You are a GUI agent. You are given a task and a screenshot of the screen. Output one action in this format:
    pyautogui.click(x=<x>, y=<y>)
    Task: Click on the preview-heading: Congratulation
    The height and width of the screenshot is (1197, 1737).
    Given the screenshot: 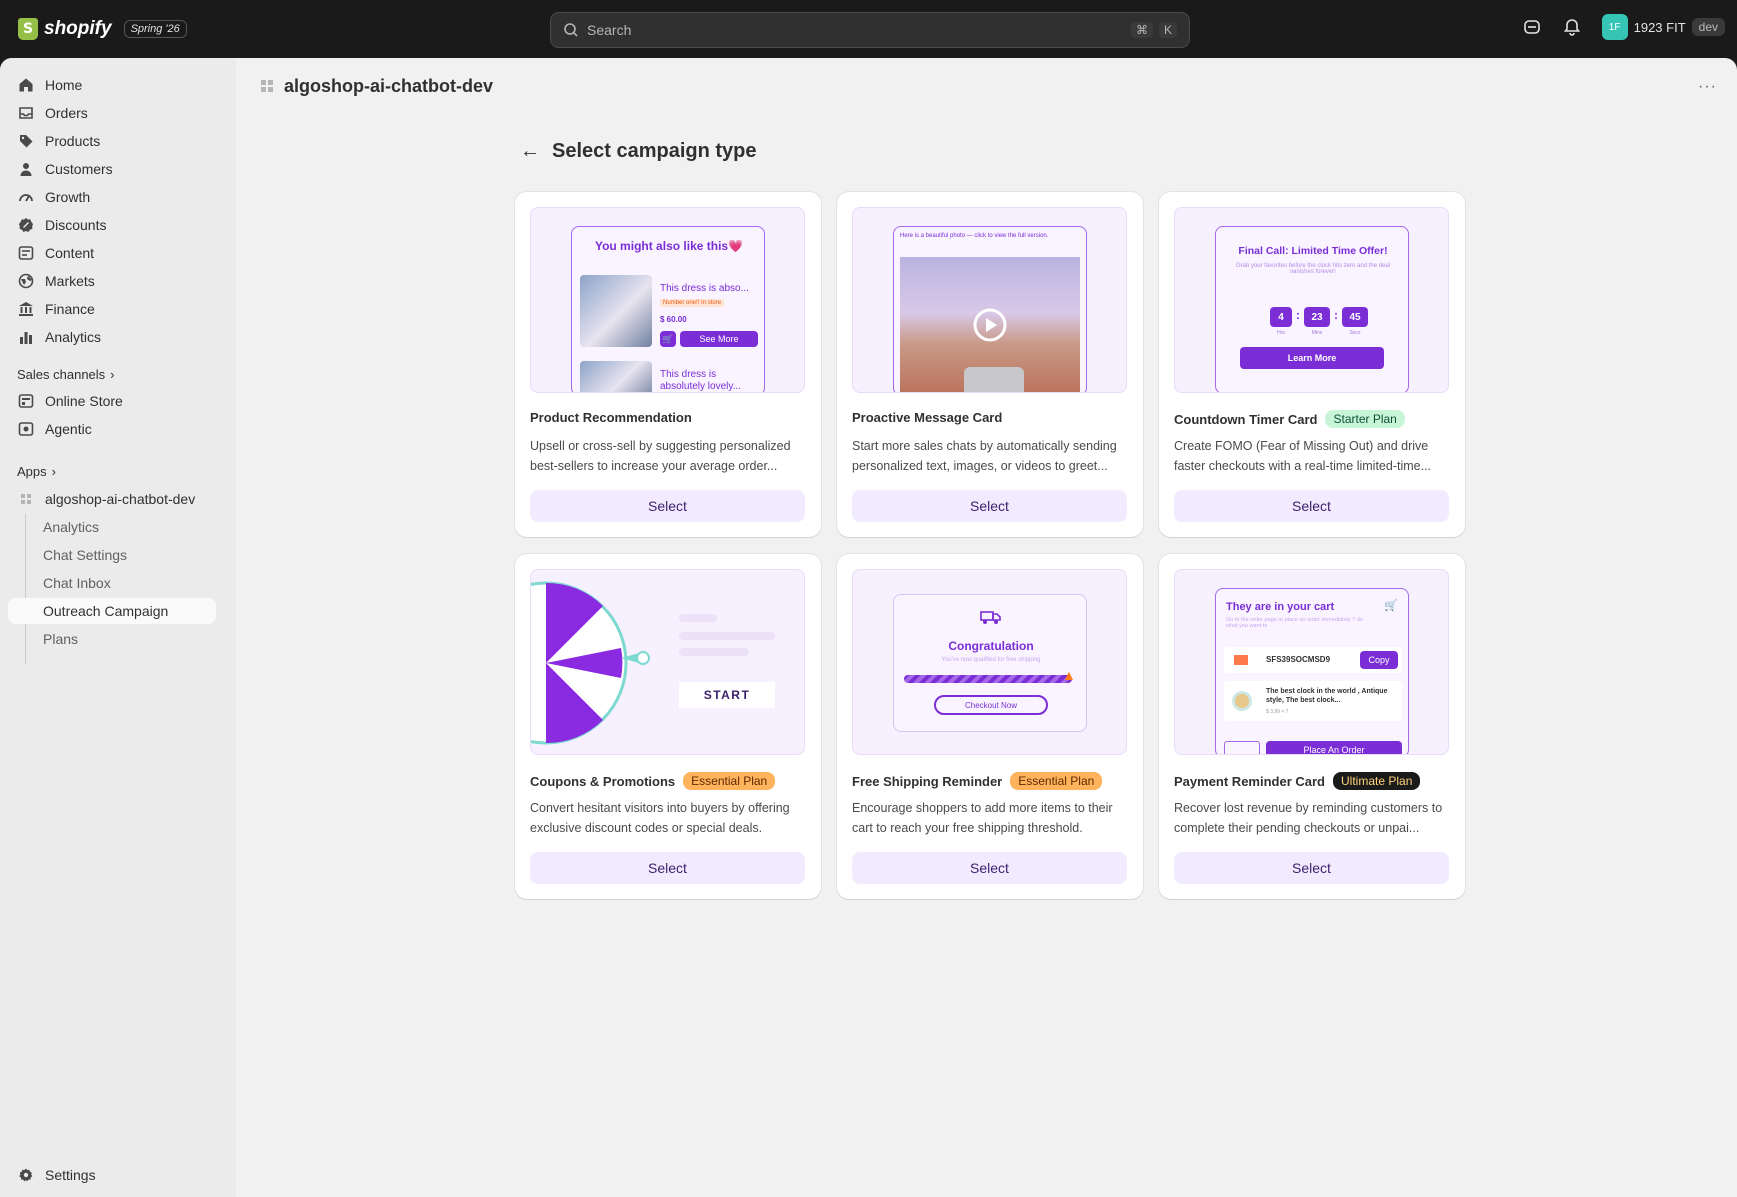 What is the action you would take?
    pyautogui.click(x=991, y=646)
    